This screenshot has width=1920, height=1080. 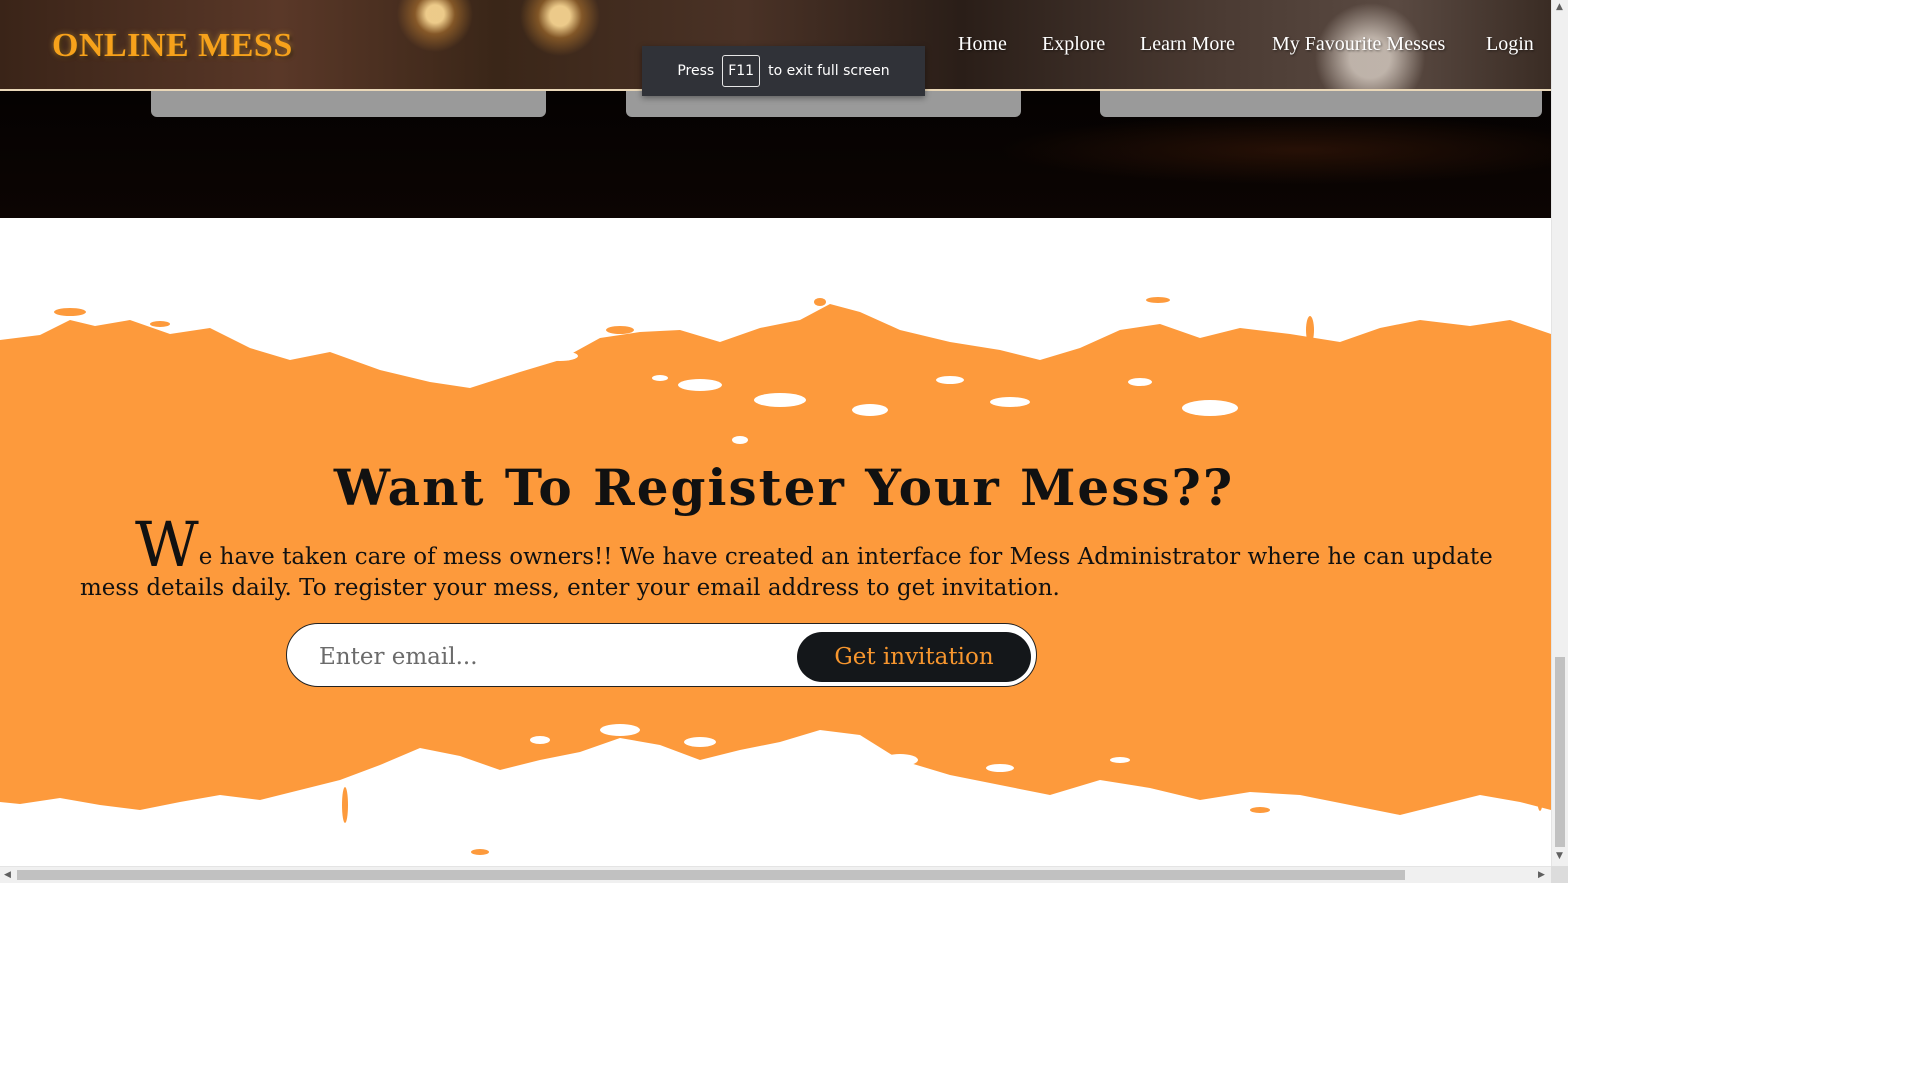 I want to click on email-input, so click(x=554, y=657).